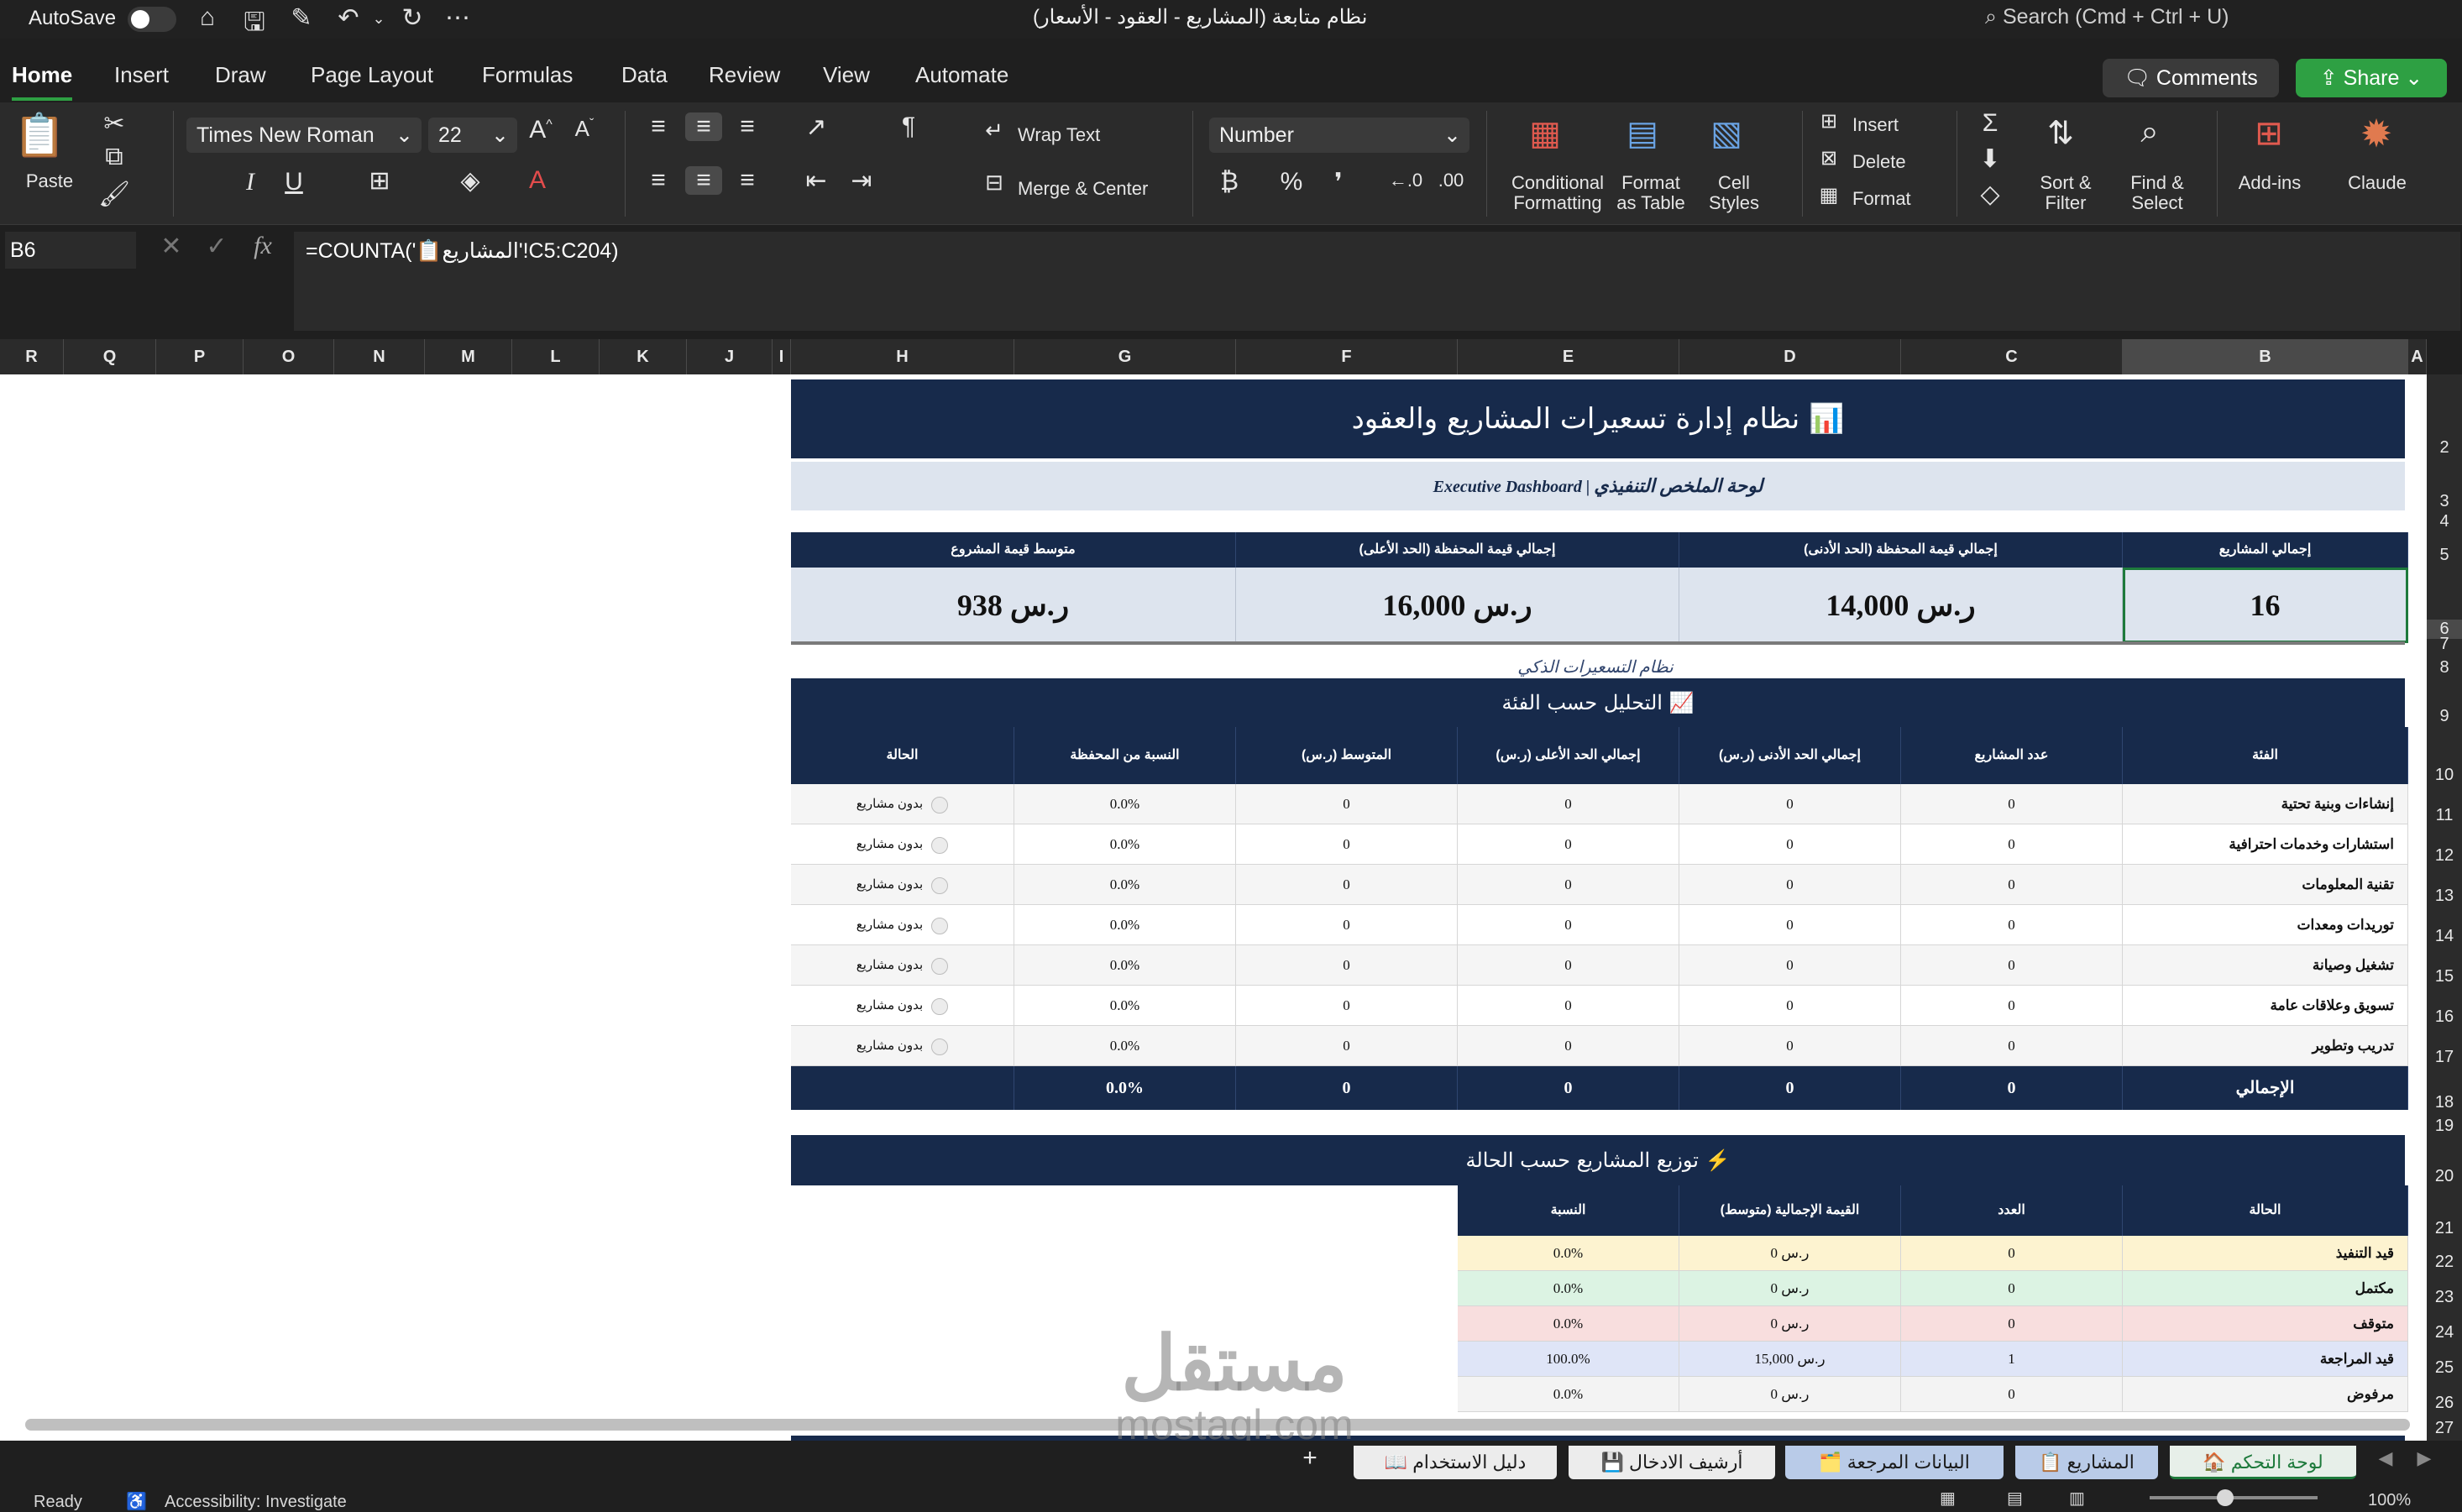 The width and height of the screenshot is (2462, 1512). What do you see at coordinates (2265, 356) in the screenshot?
I see `column-header-b: B` at bounding box center [2265, 356].